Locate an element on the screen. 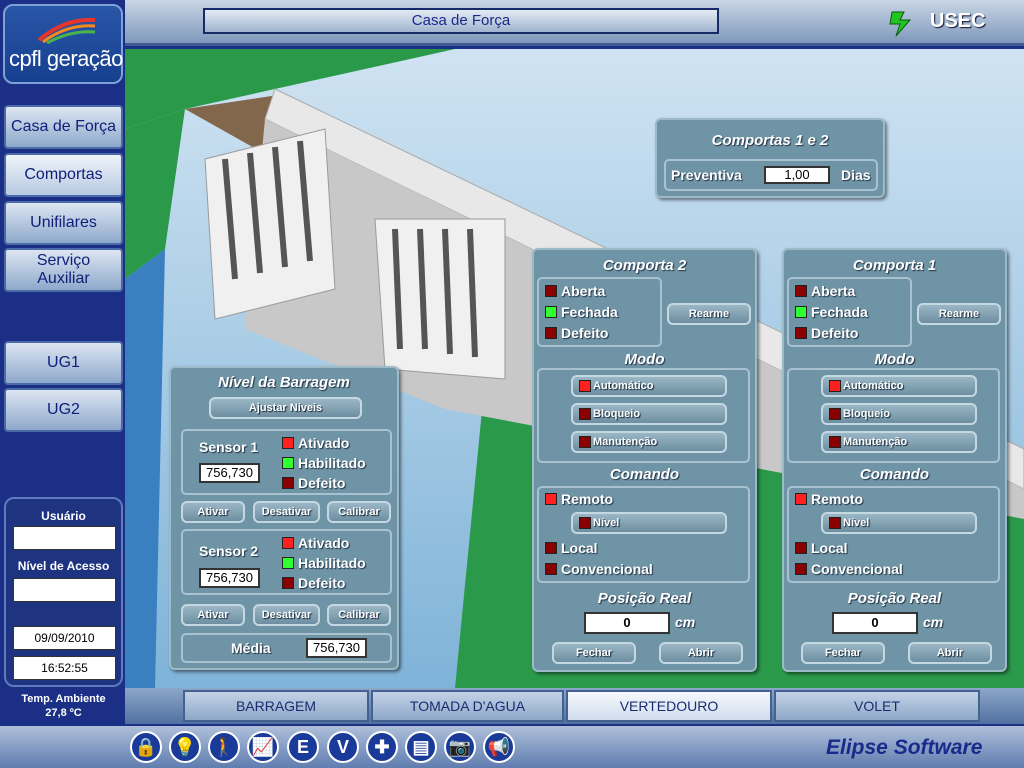 The height and width of the screenshot is (768, 1024). preventiva-unit: Dias is located at coordinates (856, 175).